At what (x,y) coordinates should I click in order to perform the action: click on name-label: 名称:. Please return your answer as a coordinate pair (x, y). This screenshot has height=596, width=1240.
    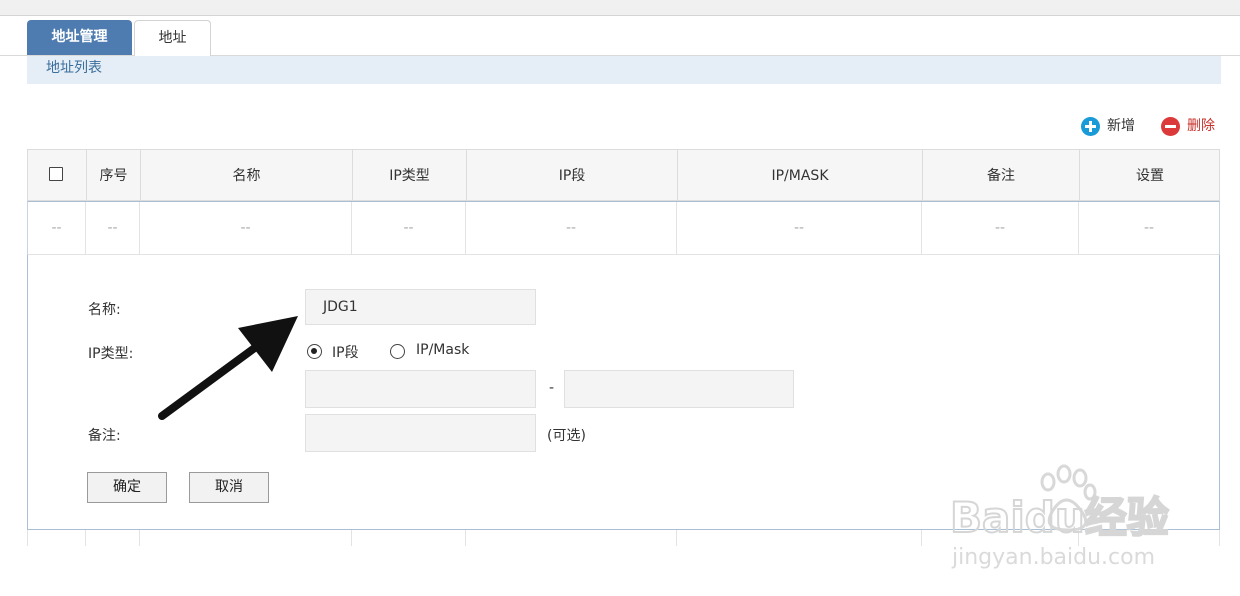
    Looking at the image, I should click on (104, 310).